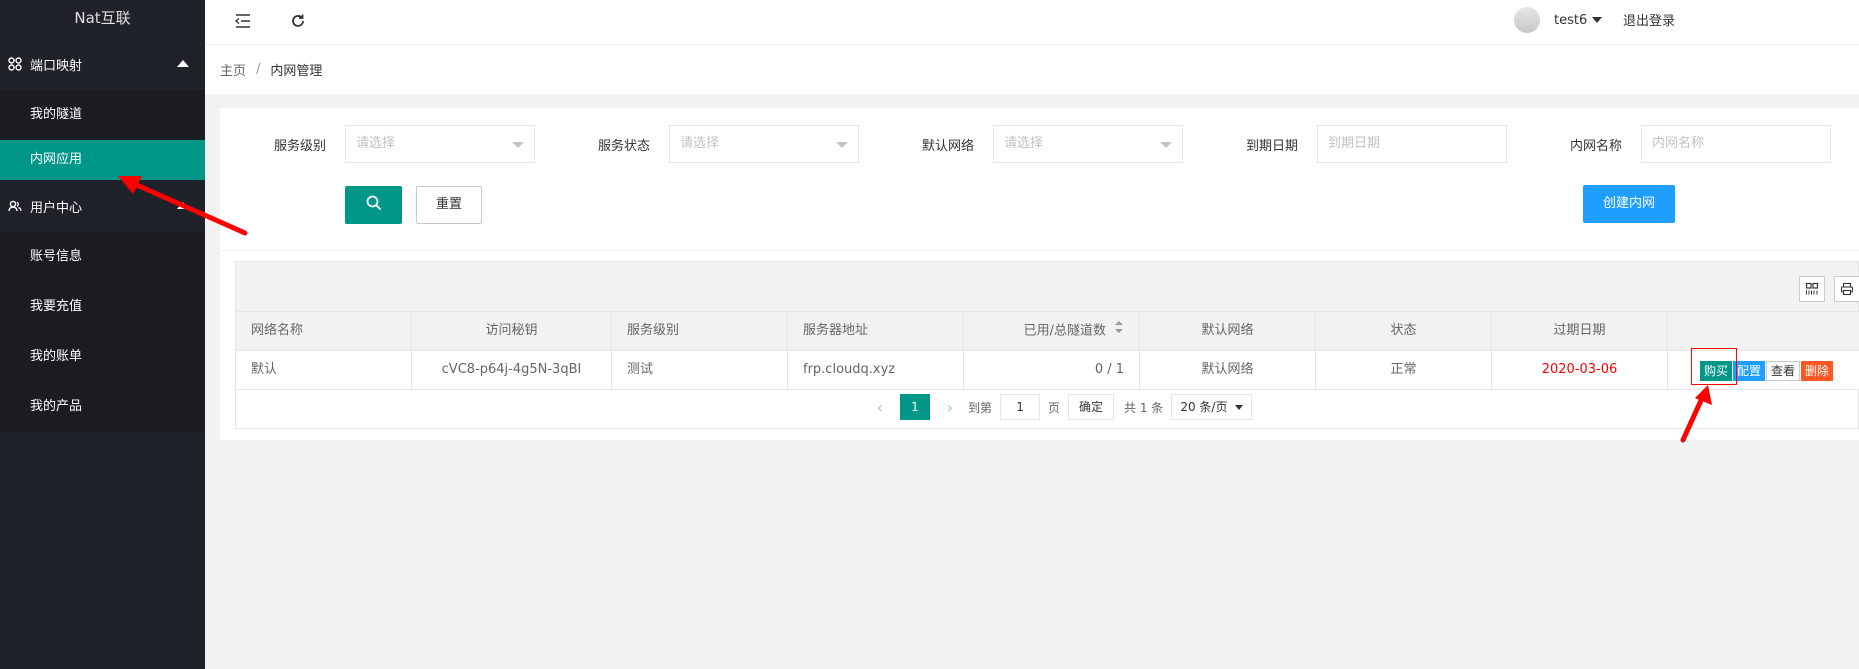  What do you see at coordinates (1091, 407) in the screenshot?
I see `goto-confirm-button: 确定` at bounding box center [1091, 407].